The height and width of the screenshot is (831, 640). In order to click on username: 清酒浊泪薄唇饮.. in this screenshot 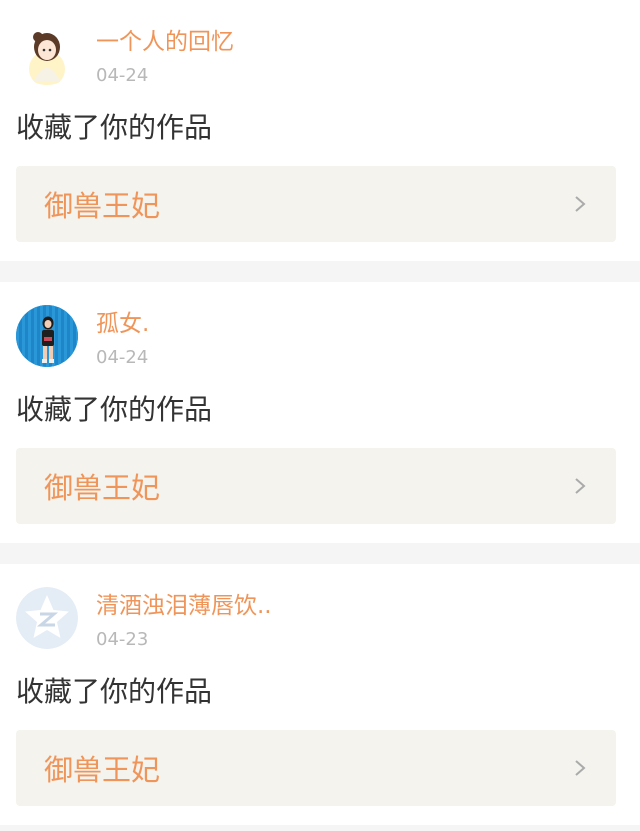, I will do `click(184, 606)`.